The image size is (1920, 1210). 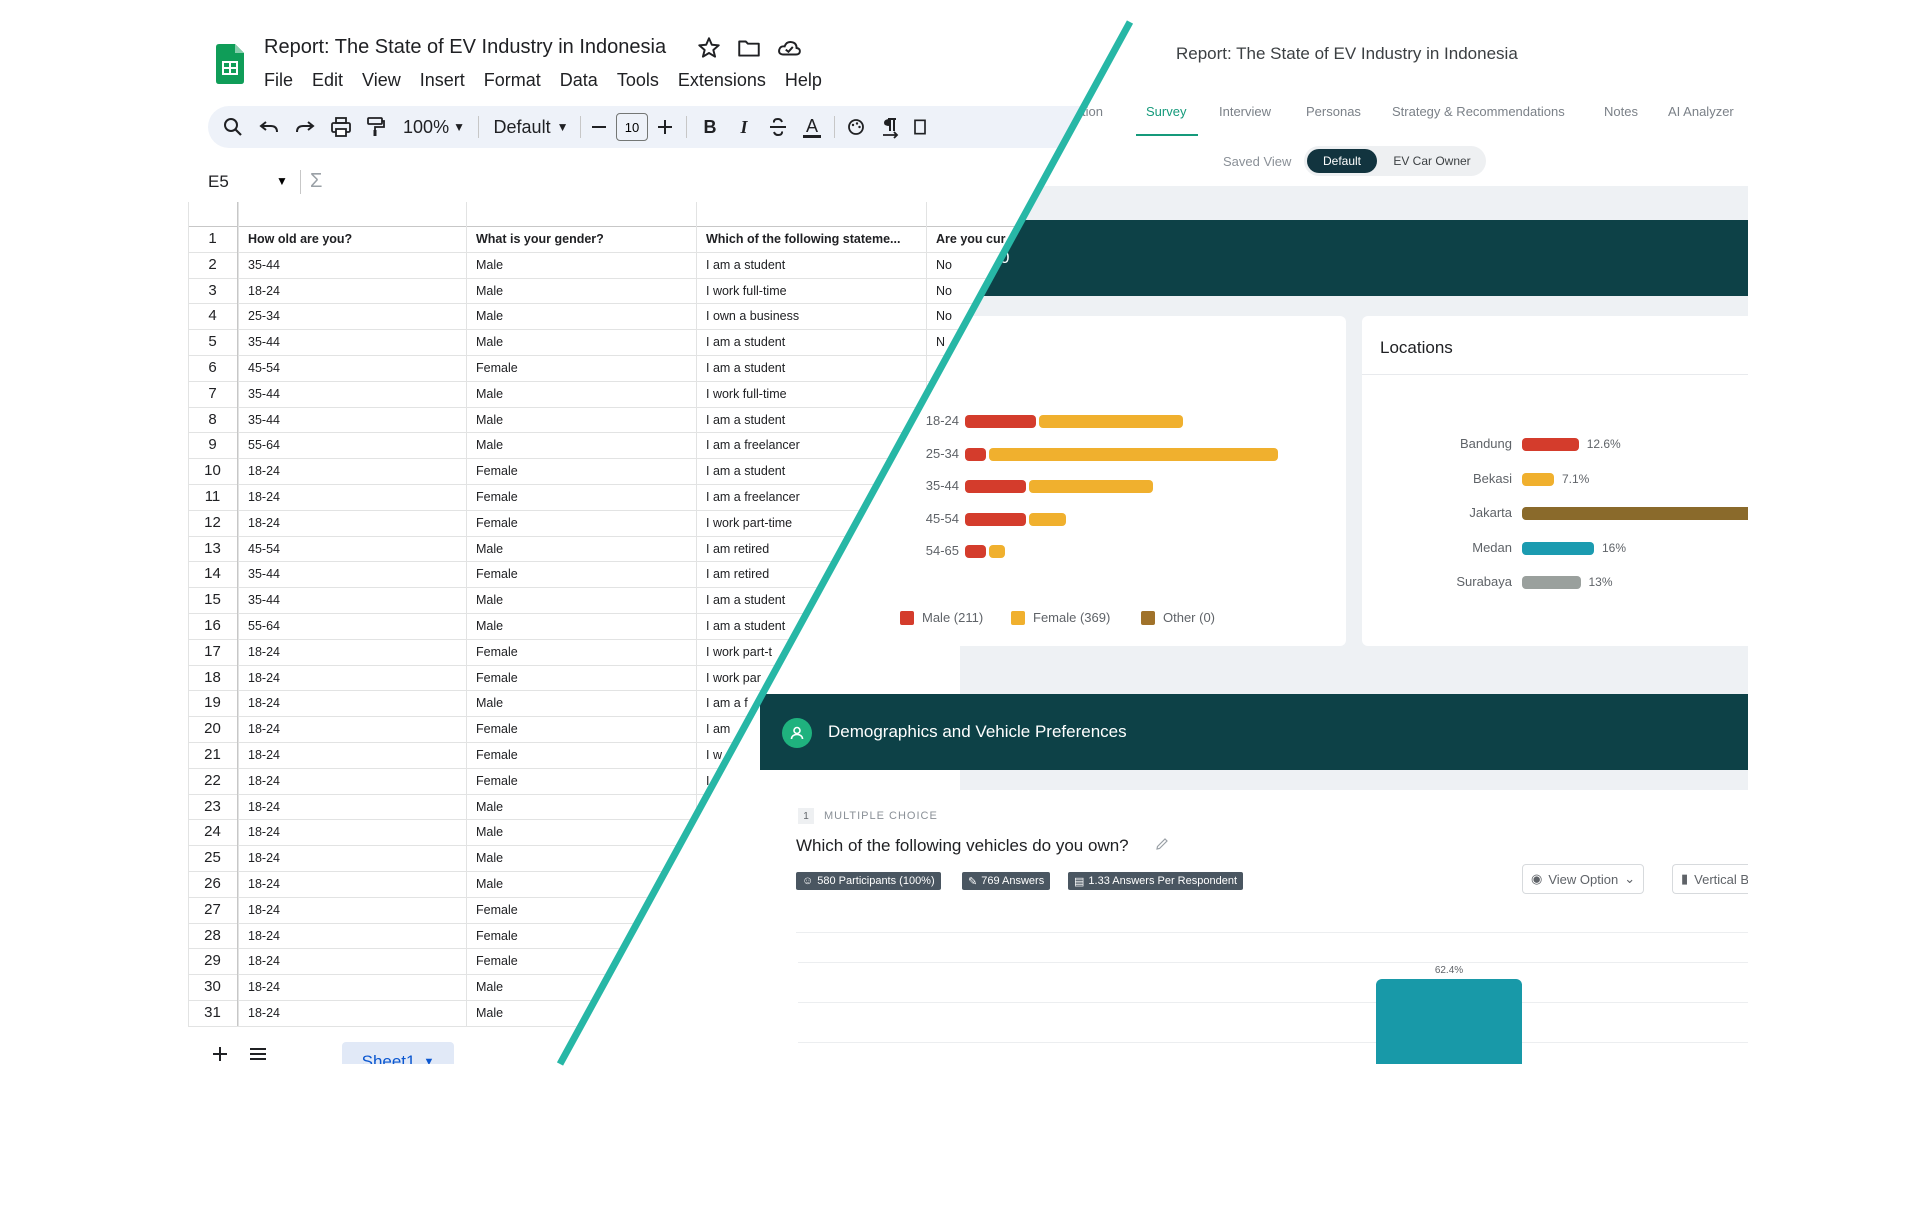 I want to click on add-sheet-icon, so click(x=220, y=1053).